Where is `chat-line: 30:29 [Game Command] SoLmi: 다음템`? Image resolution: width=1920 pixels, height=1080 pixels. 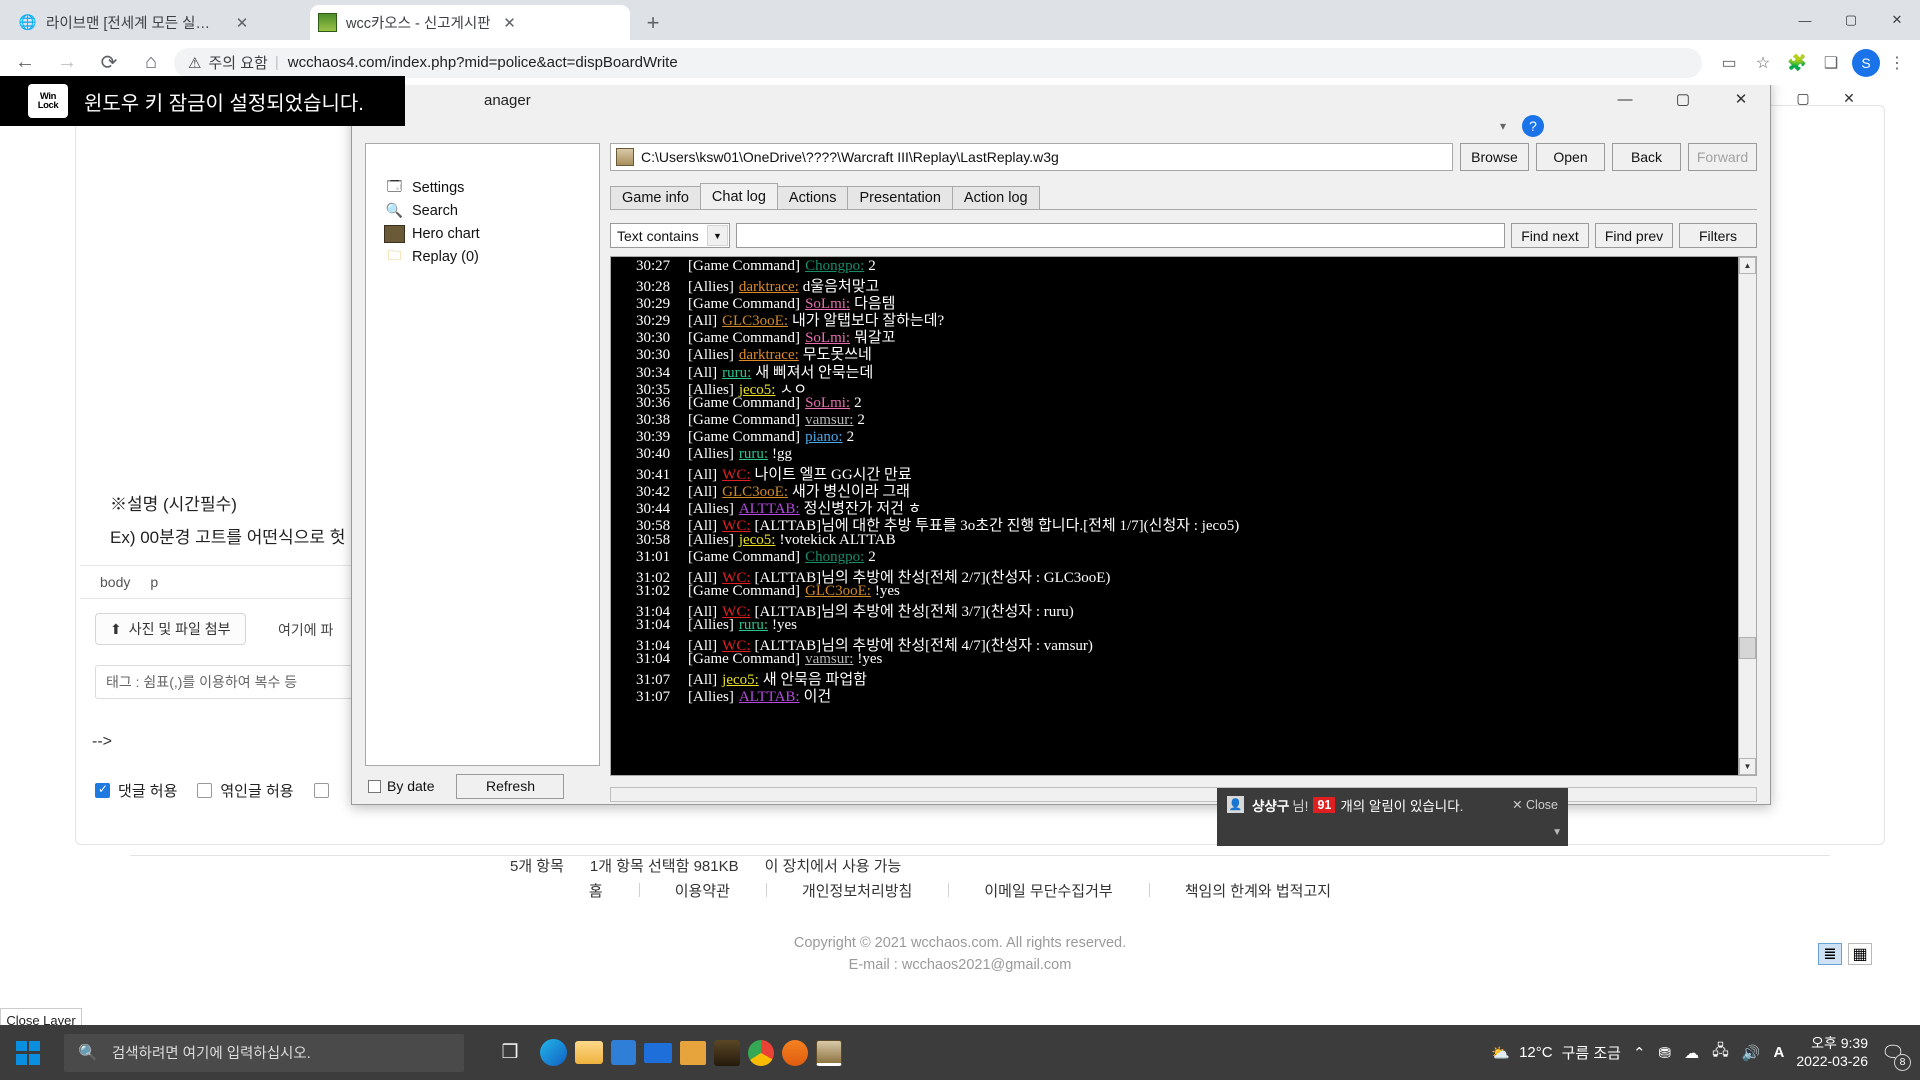
chat-line: 30:29 [Game Command] SoLmi: 다음템 is located at coordinates (1187, 302).